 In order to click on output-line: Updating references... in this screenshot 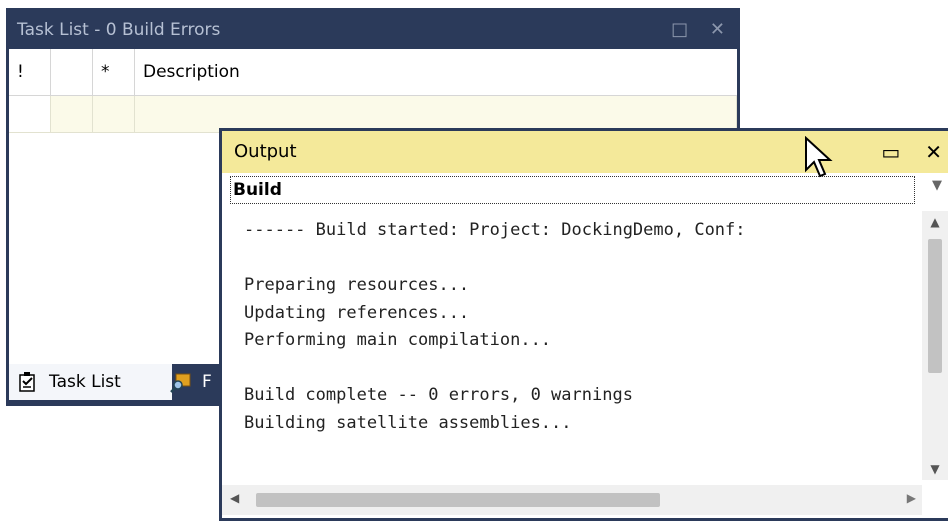, I will do `click(357, 312)`.